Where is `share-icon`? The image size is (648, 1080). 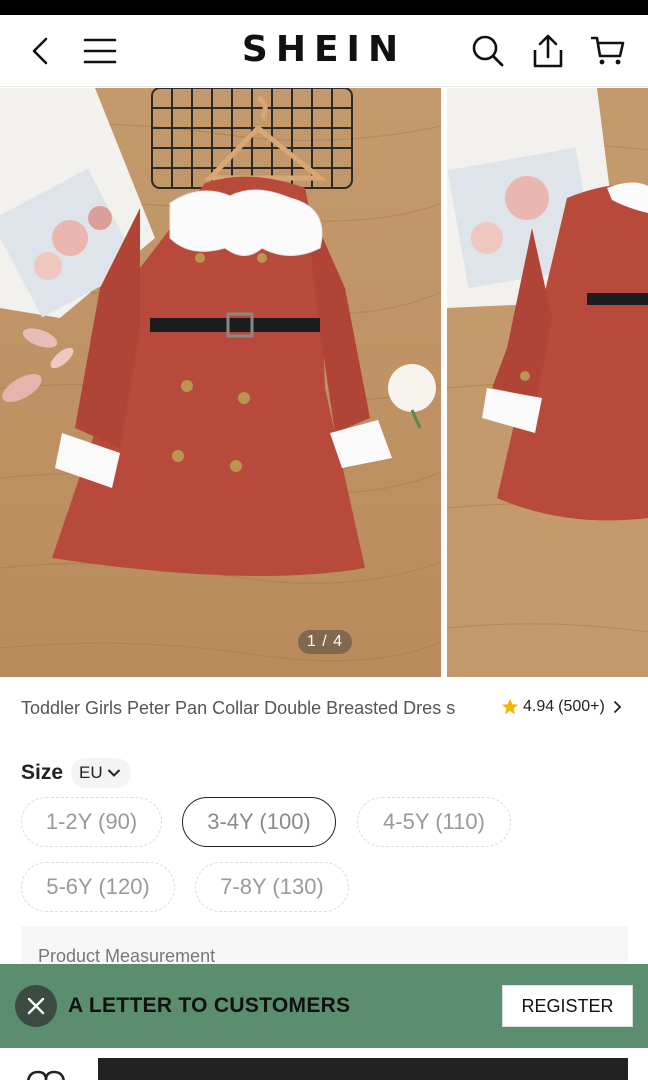
share-icon is located at coordinates (548, 51).